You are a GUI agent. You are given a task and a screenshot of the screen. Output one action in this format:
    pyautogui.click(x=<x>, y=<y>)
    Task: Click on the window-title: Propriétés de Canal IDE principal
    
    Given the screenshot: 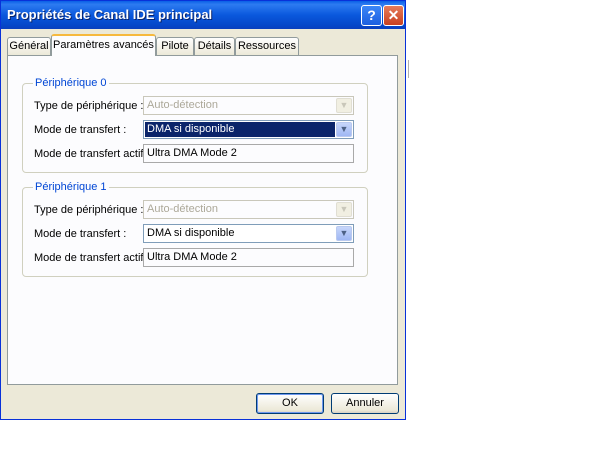 What is the action you would take?
    pyautogui.click(x=110, y=14)
    